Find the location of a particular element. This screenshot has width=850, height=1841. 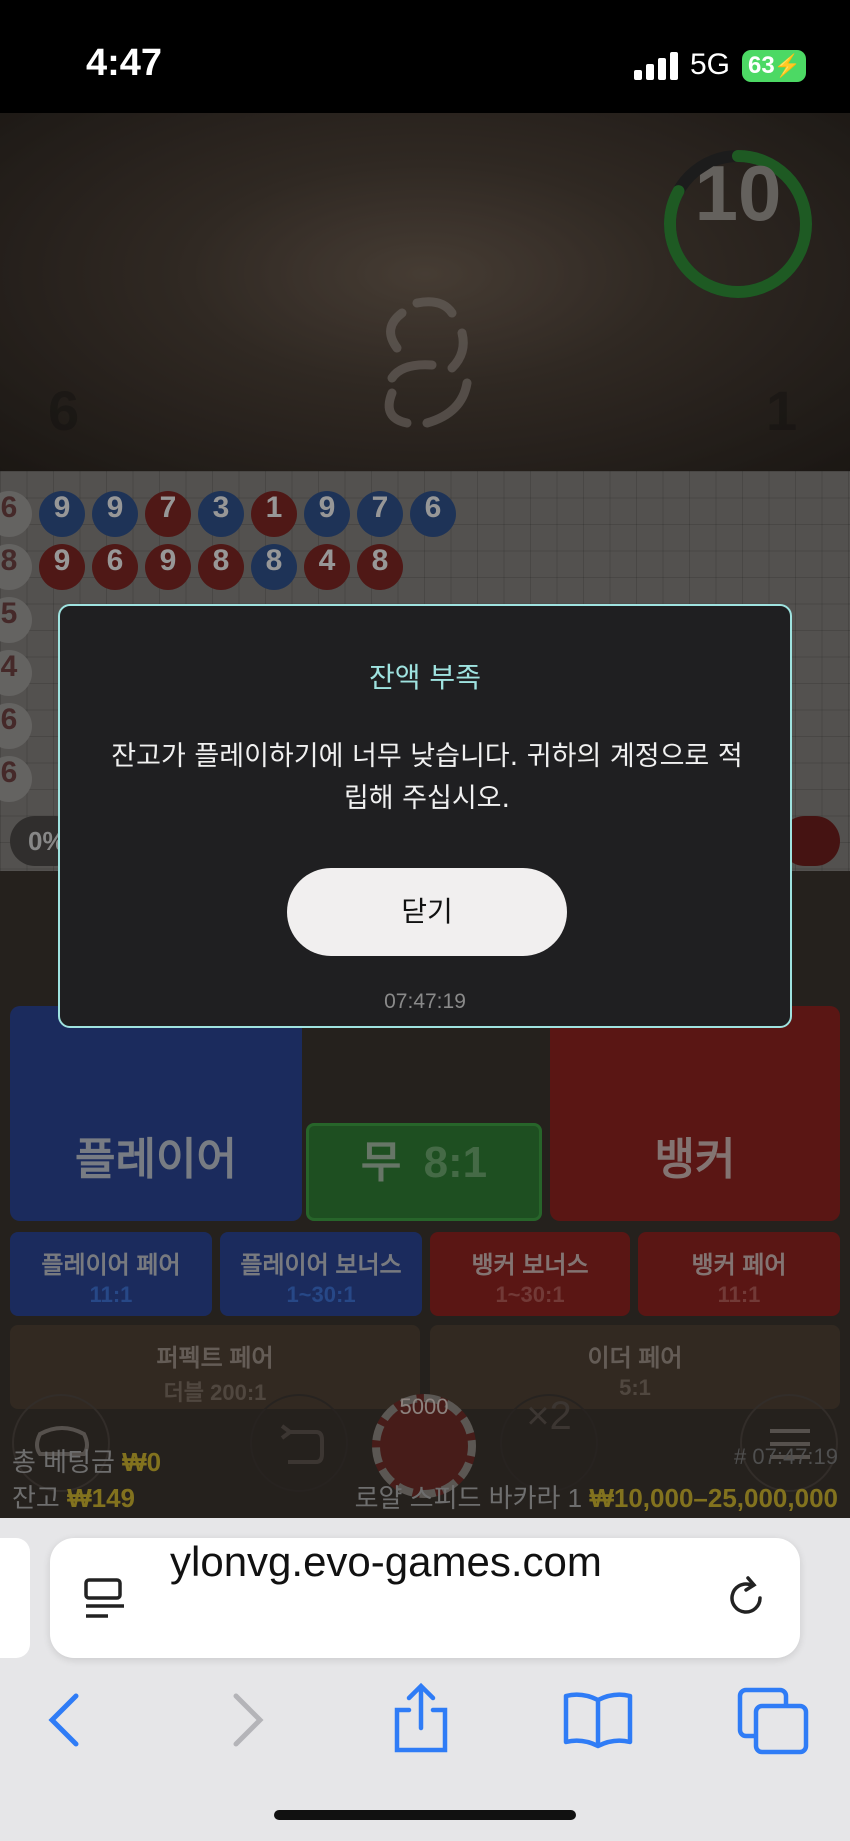

signal-icon is located at coordinates (657, 66).